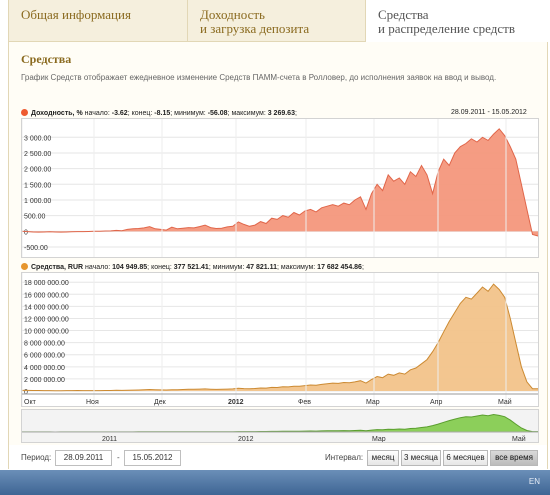 The image size is (550, 495). I want to click on tab-profitability-label: Доходность, so click(232, 14).